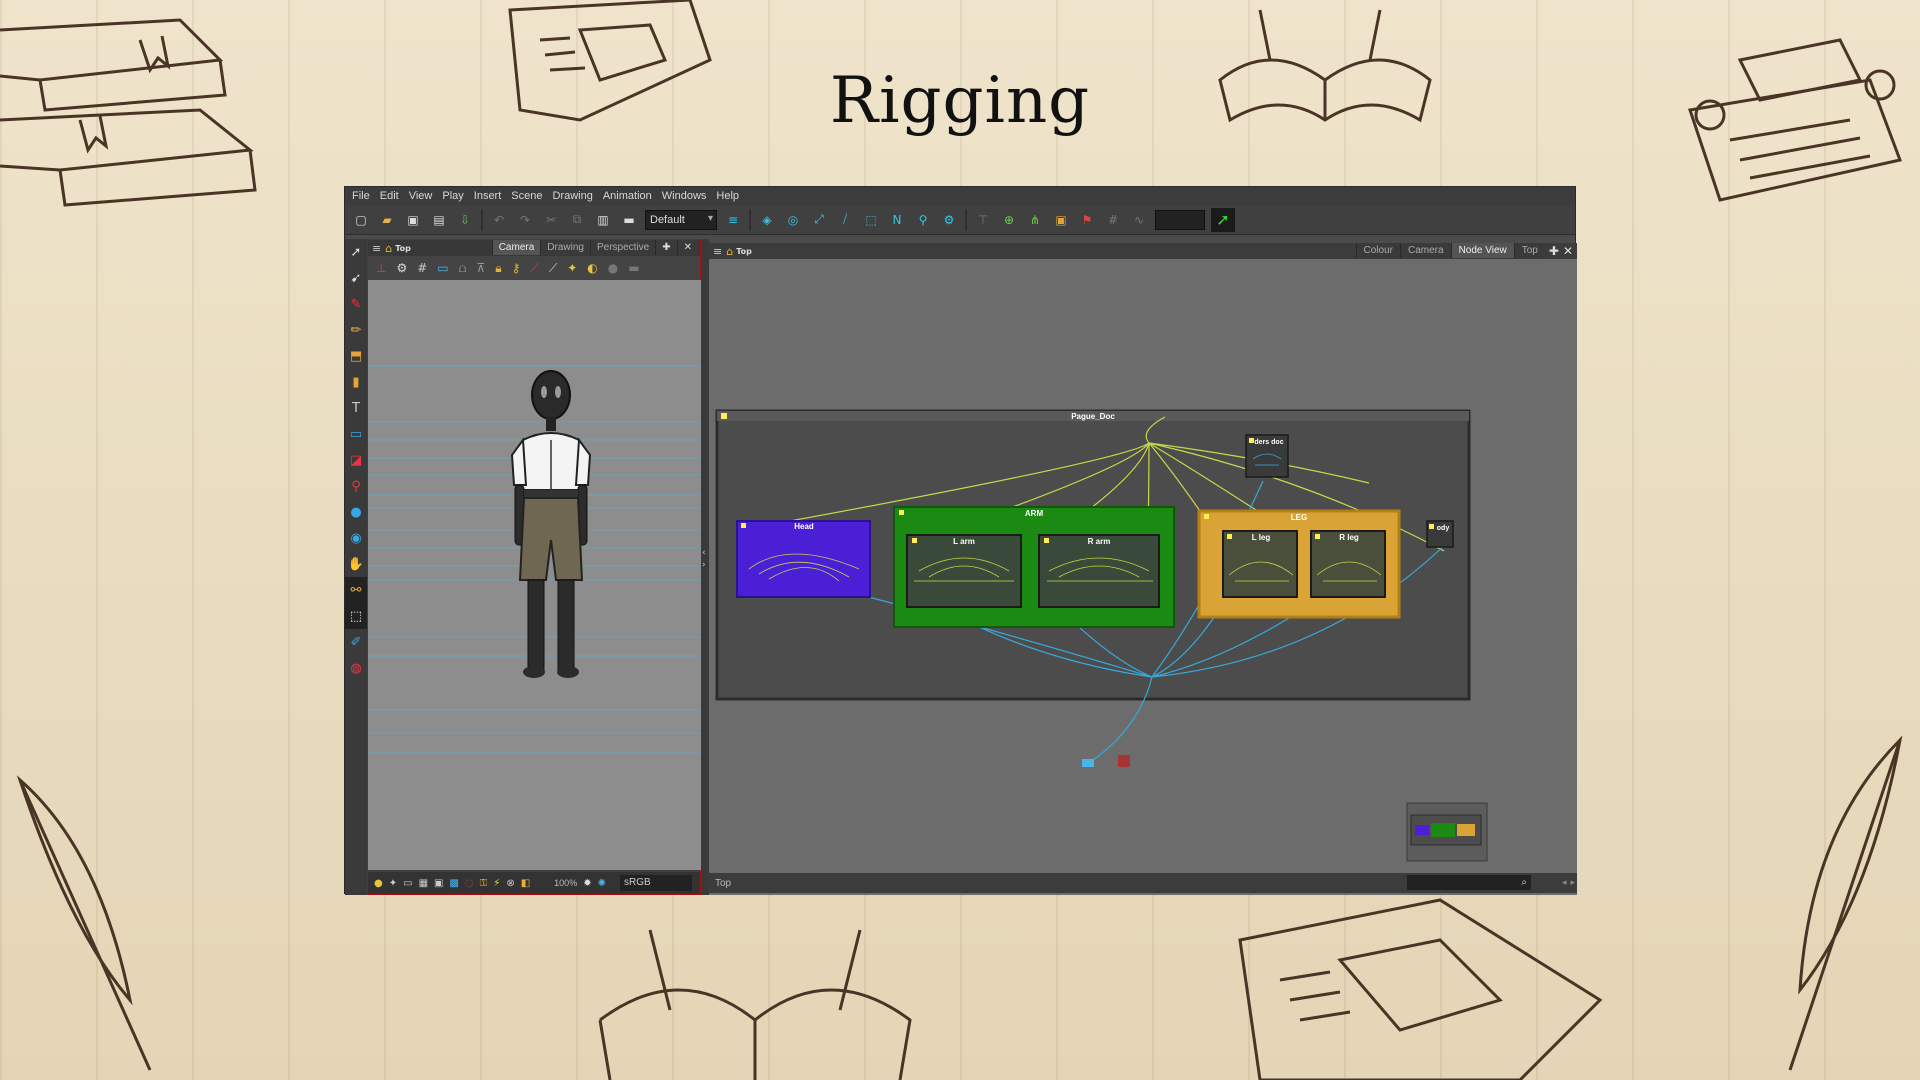 Image resolution: width=1920 pixels, height=1080 pixels. Describe the element at coordinates (465, 220) in the screenshot. I see `import-icon: ⇩` at that location.